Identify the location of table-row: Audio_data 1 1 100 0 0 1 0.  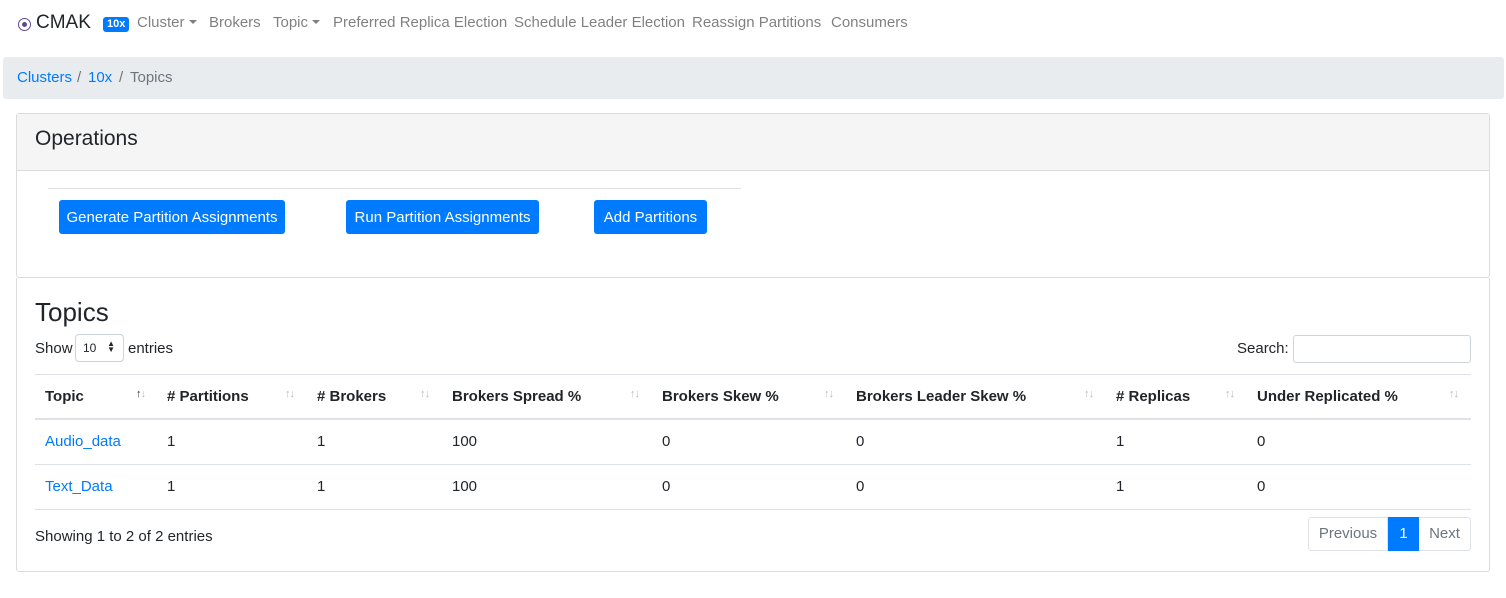
(753, 442).